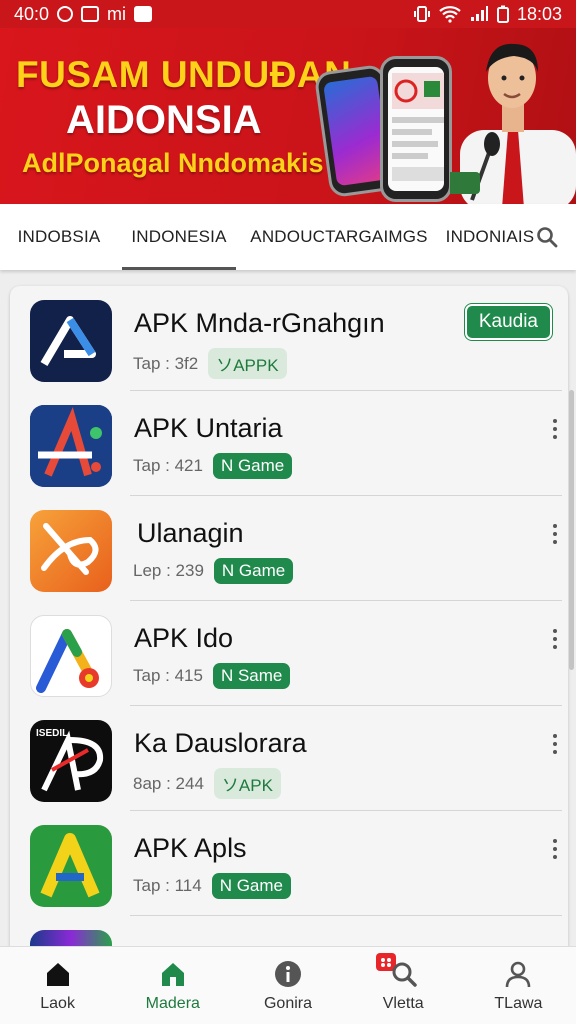 Image resolution: width=576 pixels, height=1024 pixels. What do you see at coordinates (166, 363) in the screenshot?
I see `app-meta: Tap : 3f2` at bounding box center [166, 363].